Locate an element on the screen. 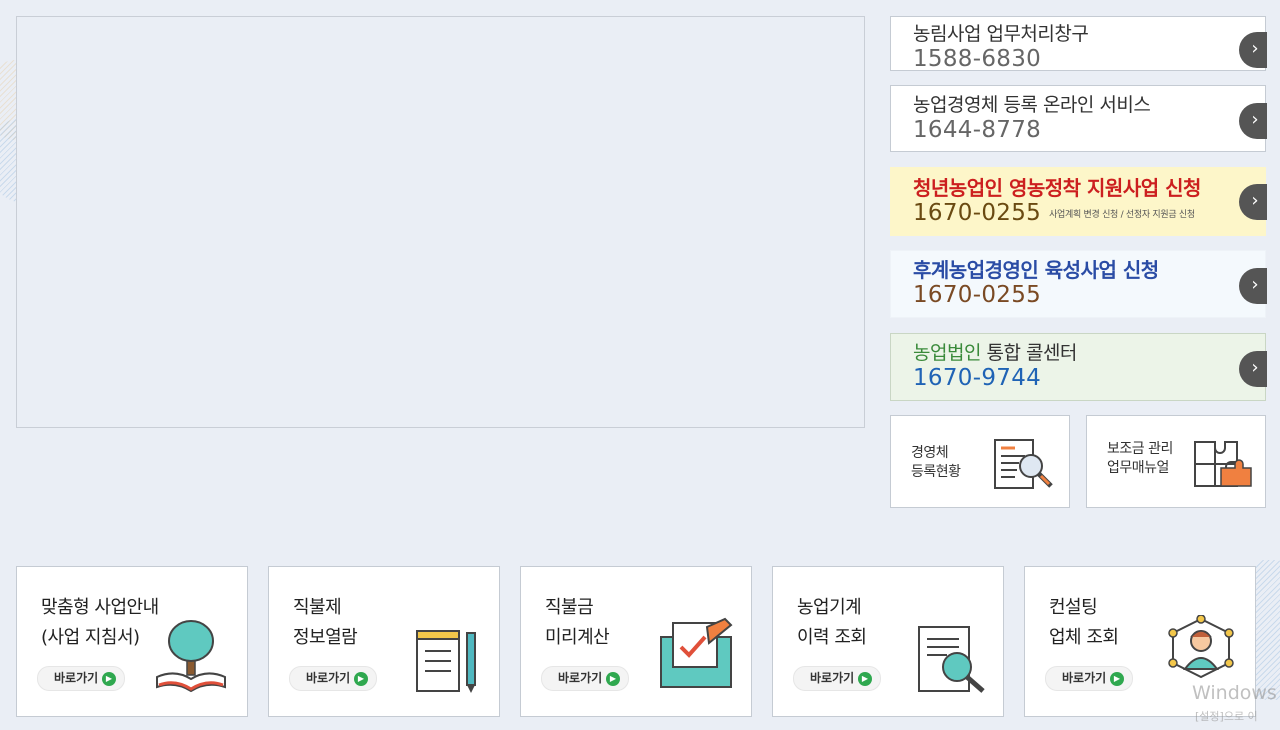 This screenshot has width=1280, height=730. consultant-network-icon is located at coordinates (1201, 647).